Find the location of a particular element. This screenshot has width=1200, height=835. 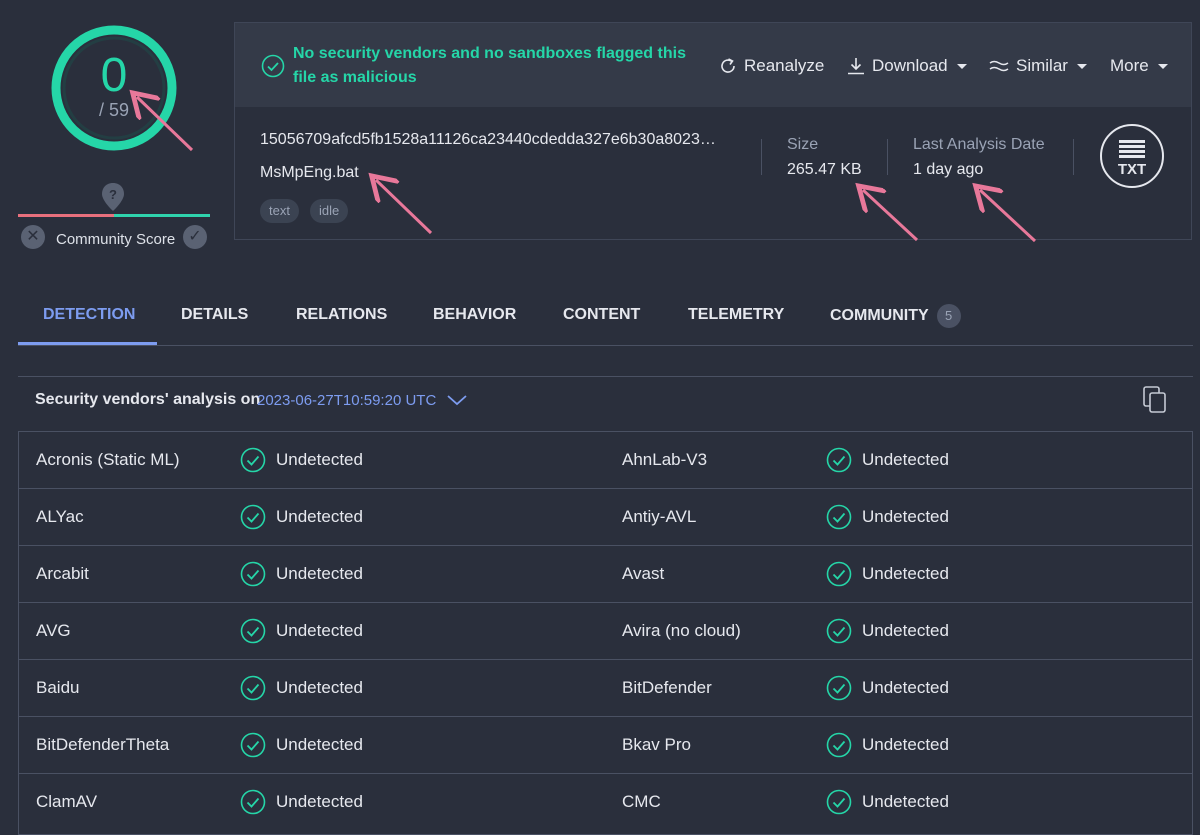

analysis-date: 2023-06-27T10:59:20 UTC is located at coordinates (347, 400).